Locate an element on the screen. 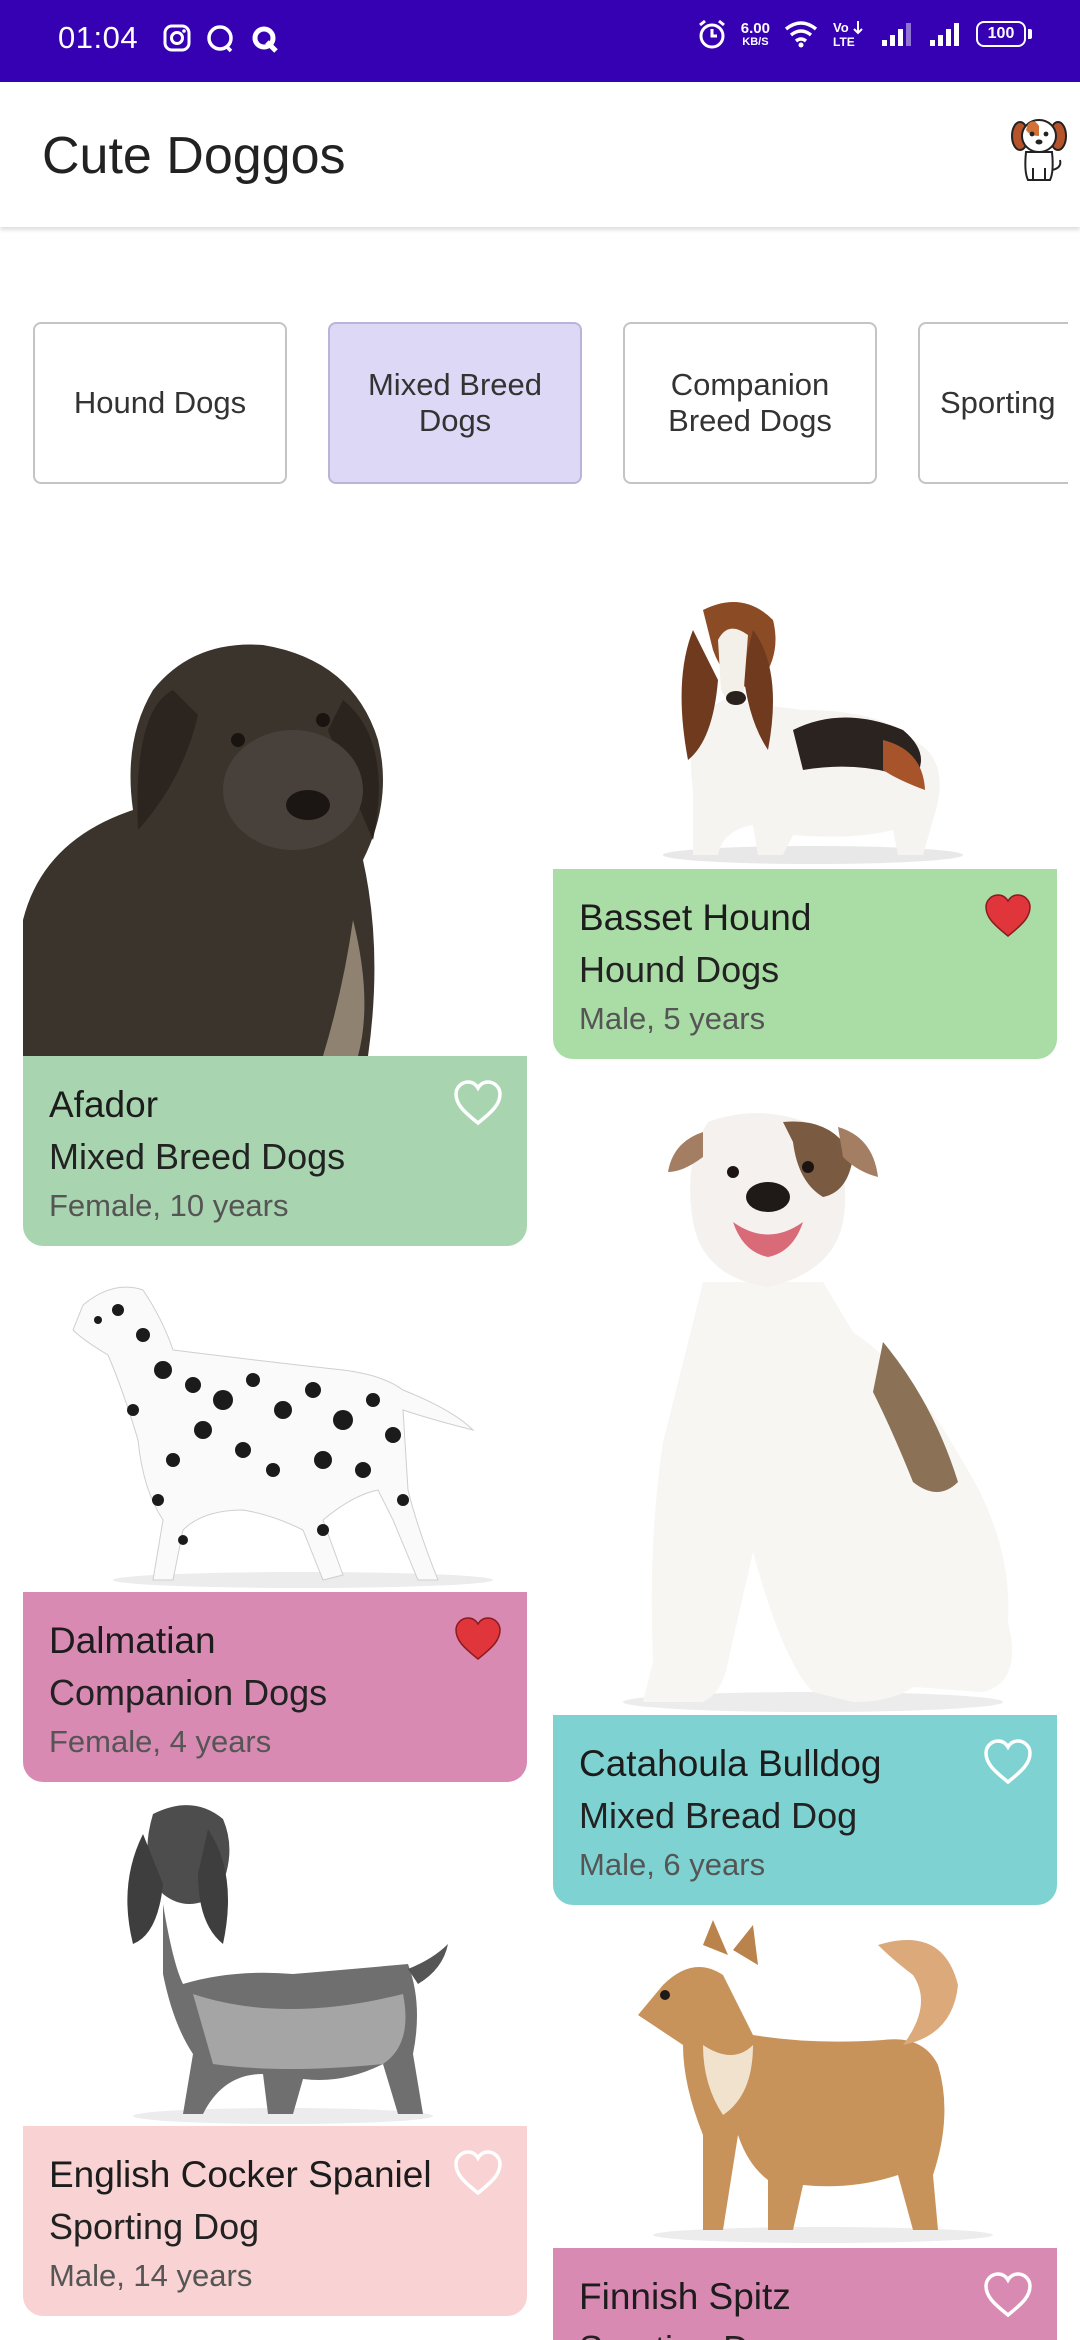 This screenshot has width=1080, height=2340. chip-label: Sporting is located at coordinates (998, 402).